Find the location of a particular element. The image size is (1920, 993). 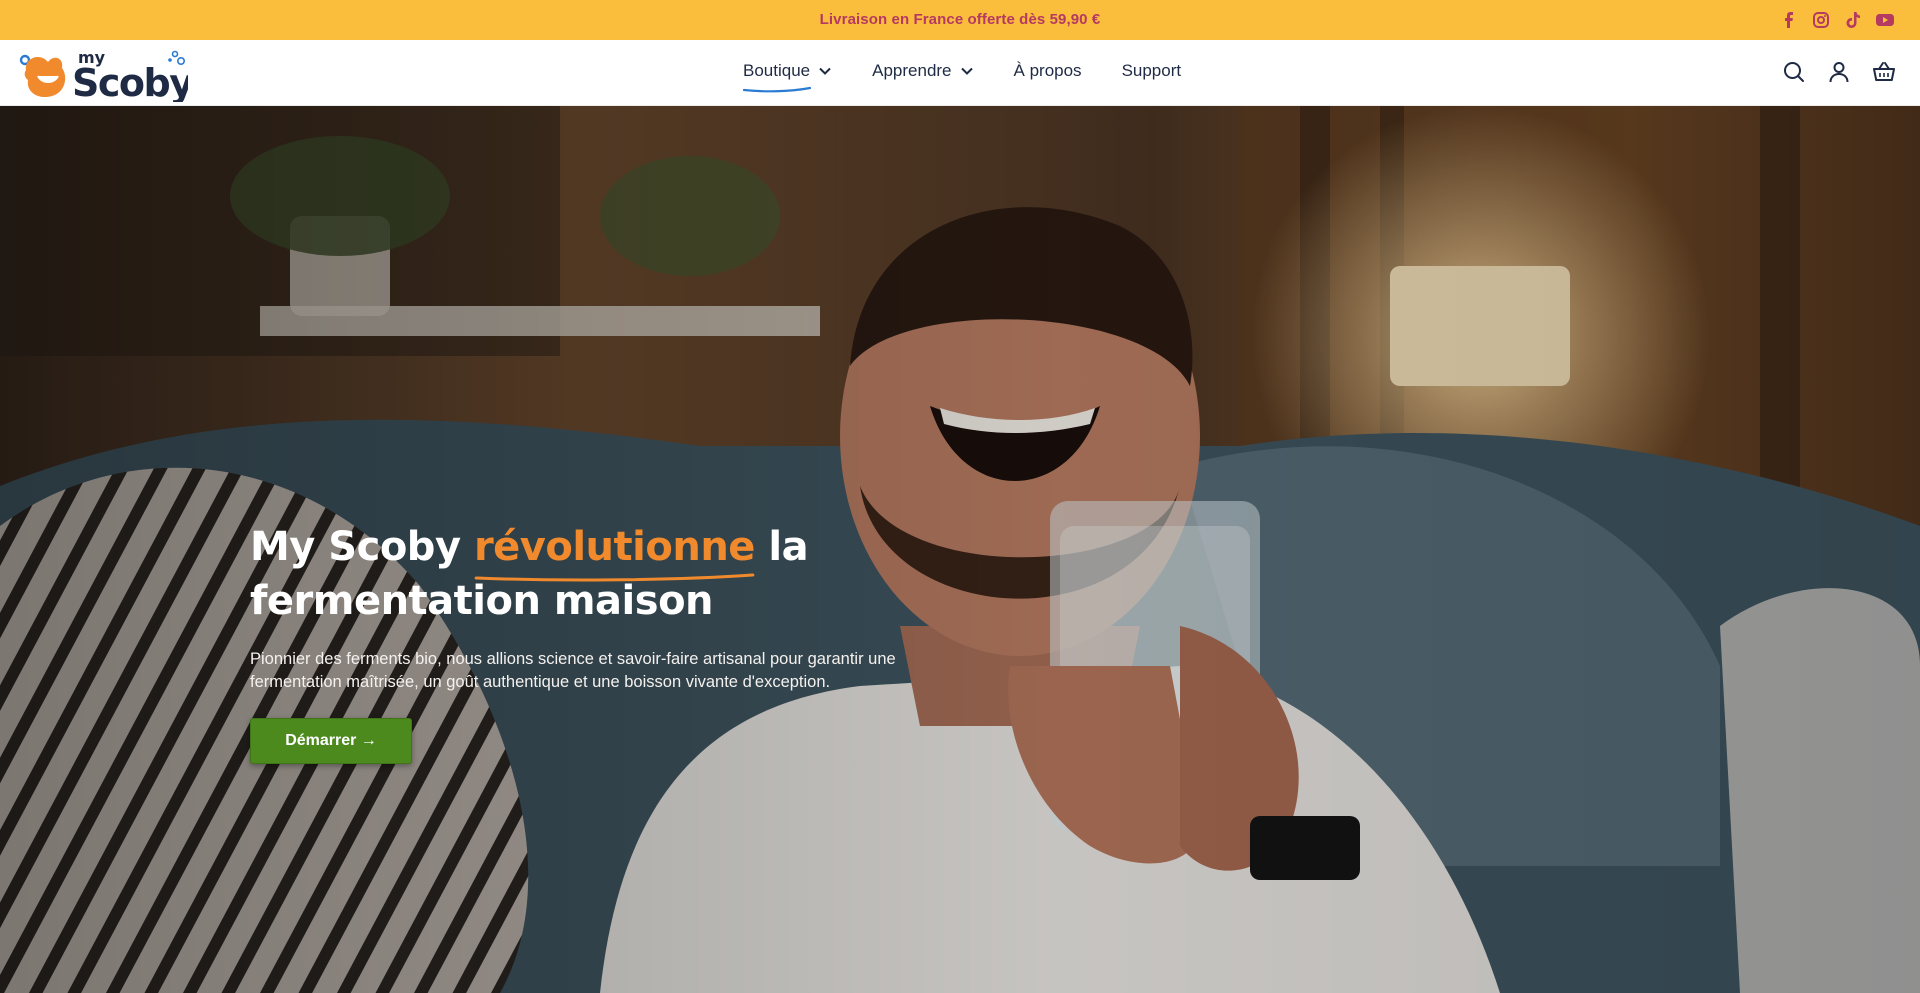

search-icon is located at coordinates (1794, 72).